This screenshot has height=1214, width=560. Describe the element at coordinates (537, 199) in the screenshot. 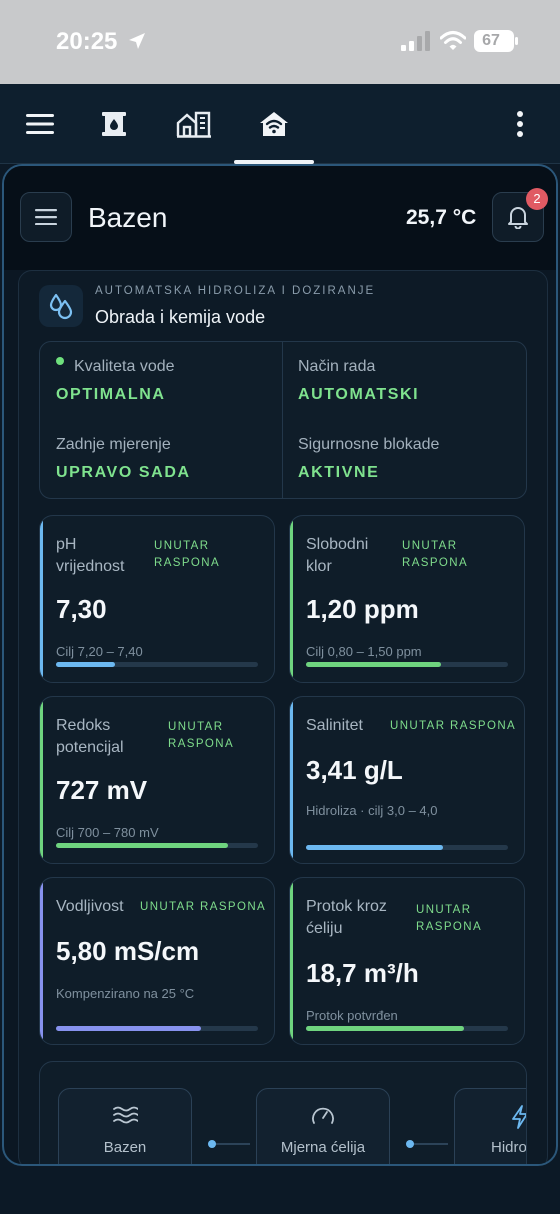

I see `notification-badge: 2` at that location.